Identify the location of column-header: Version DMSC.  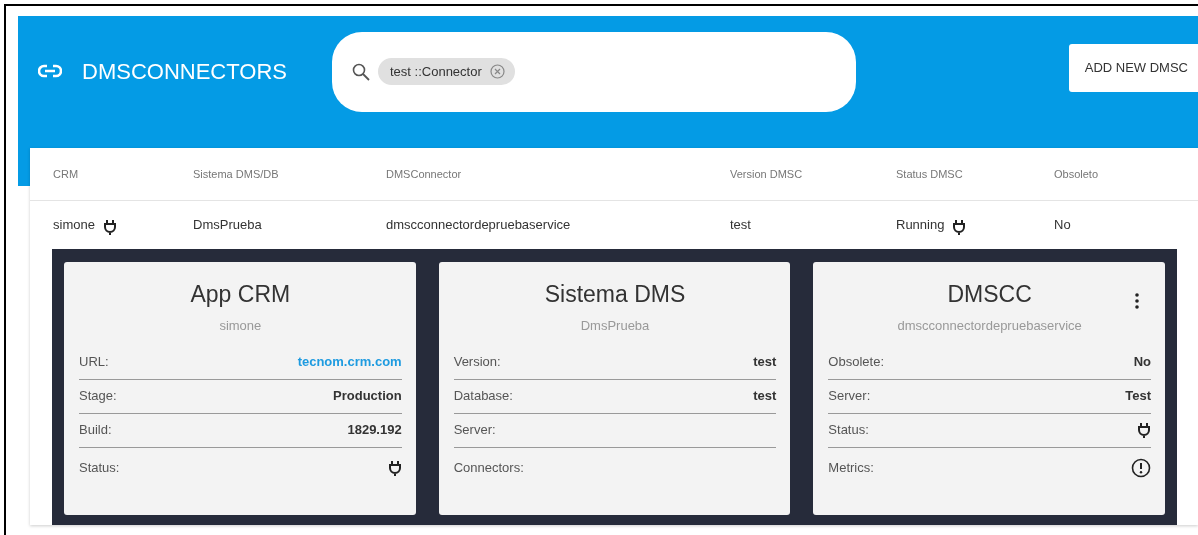
(767, 174).